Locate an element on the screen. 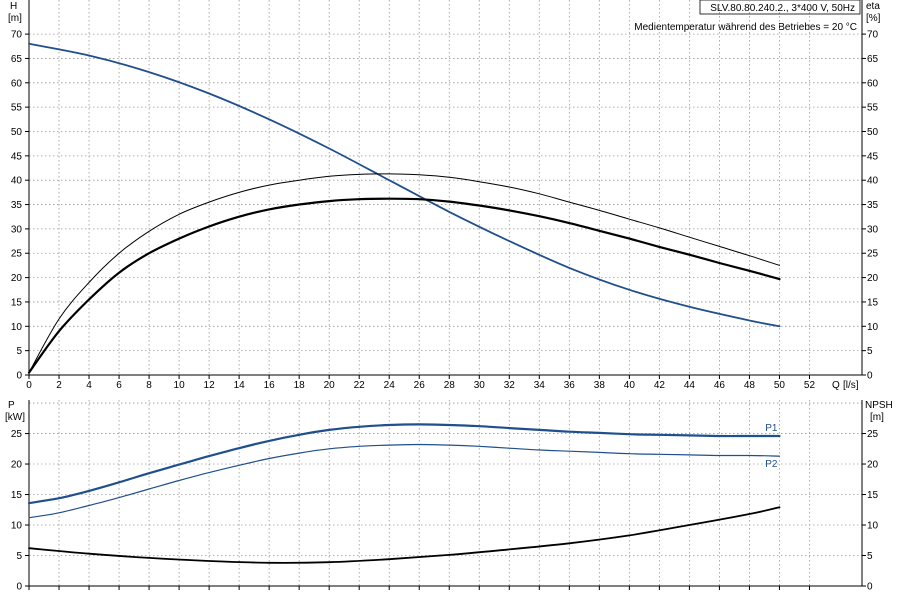 The width and height of the screenshot is (900, 600). flow-axis-label: Q is located at coordinates (836, 385).